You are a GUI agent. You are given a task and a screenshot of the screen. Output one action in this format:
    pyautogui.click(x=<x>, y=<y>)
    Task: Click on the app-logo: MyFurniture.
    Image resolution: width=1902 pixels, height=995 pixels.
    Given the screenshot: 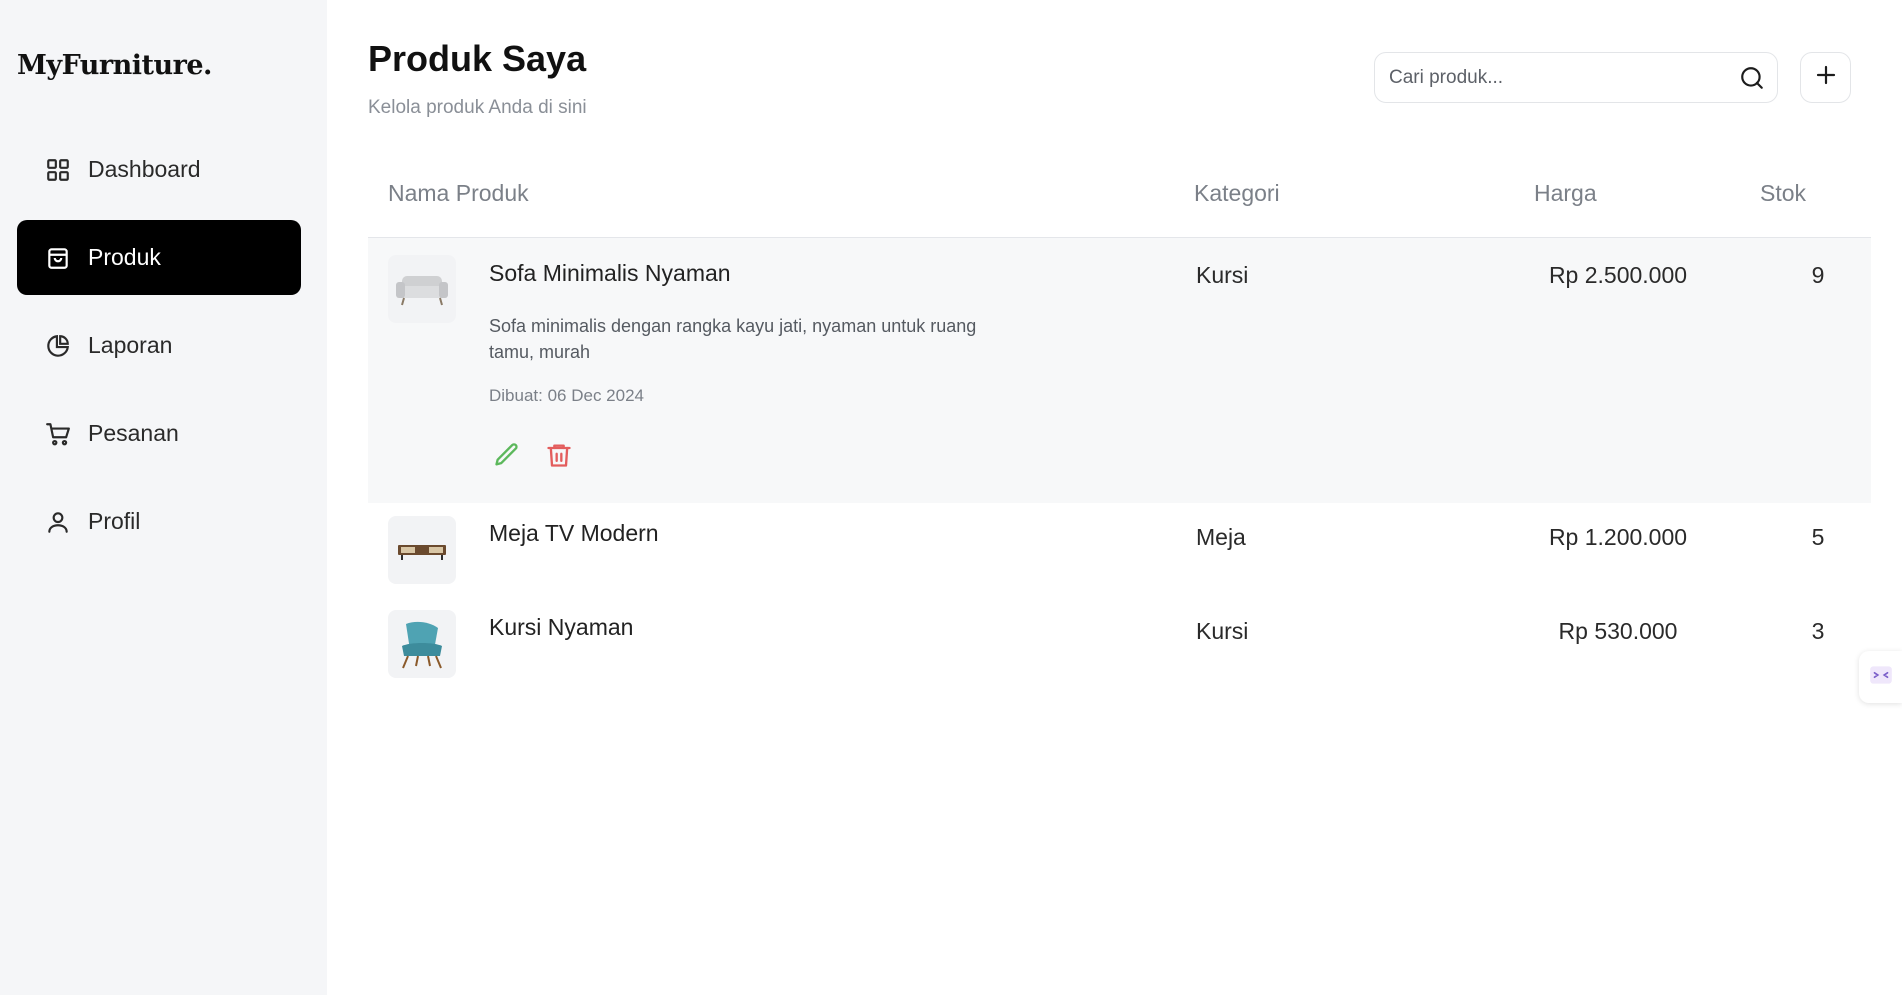 What is the action you would take?
    pyautogui.click(x=114, y=65)
    